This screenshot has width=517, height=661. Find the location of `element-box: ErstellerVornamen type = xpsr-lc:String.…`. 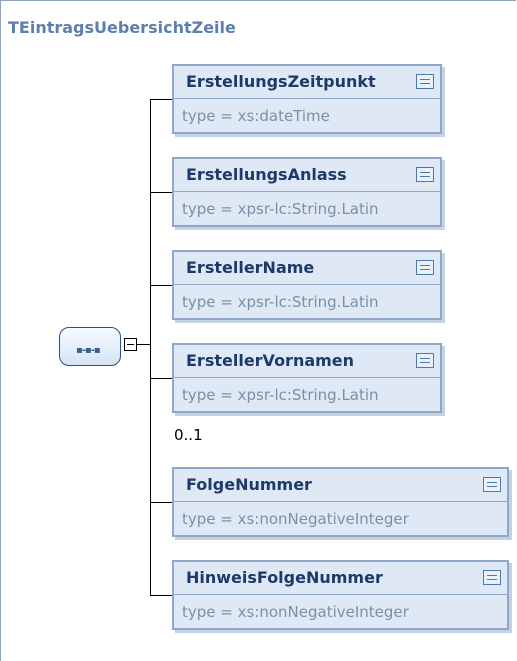

element-box: ErstellerVornamen type = xpsr-lc:String.… is located at coordinates (307, 378).